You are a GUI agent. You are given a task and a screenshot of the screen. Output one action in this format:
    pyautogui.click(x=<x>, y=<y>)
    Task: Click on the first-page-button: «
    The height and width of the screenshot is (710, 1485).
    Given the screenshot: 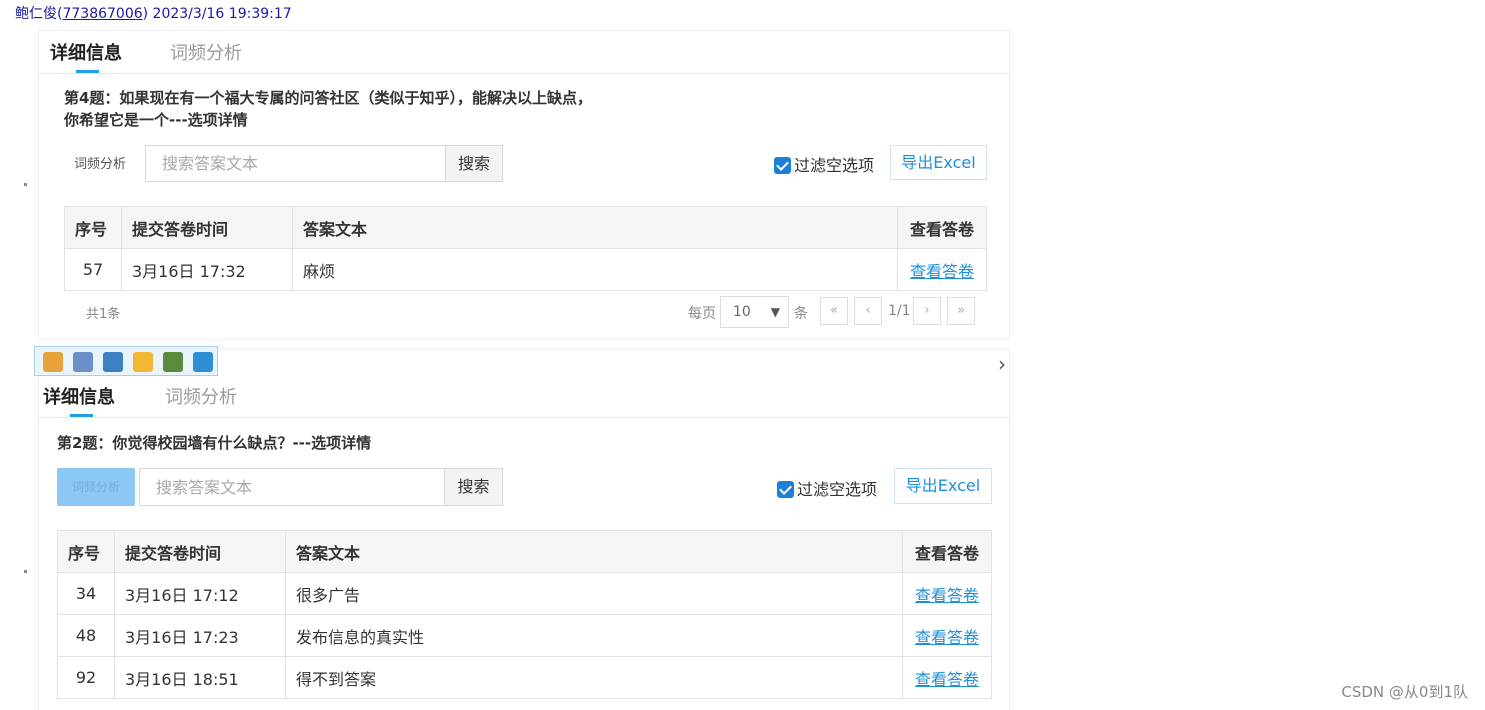 What is the action you would take?
    pyautogui.click(x=834, y=311)
    